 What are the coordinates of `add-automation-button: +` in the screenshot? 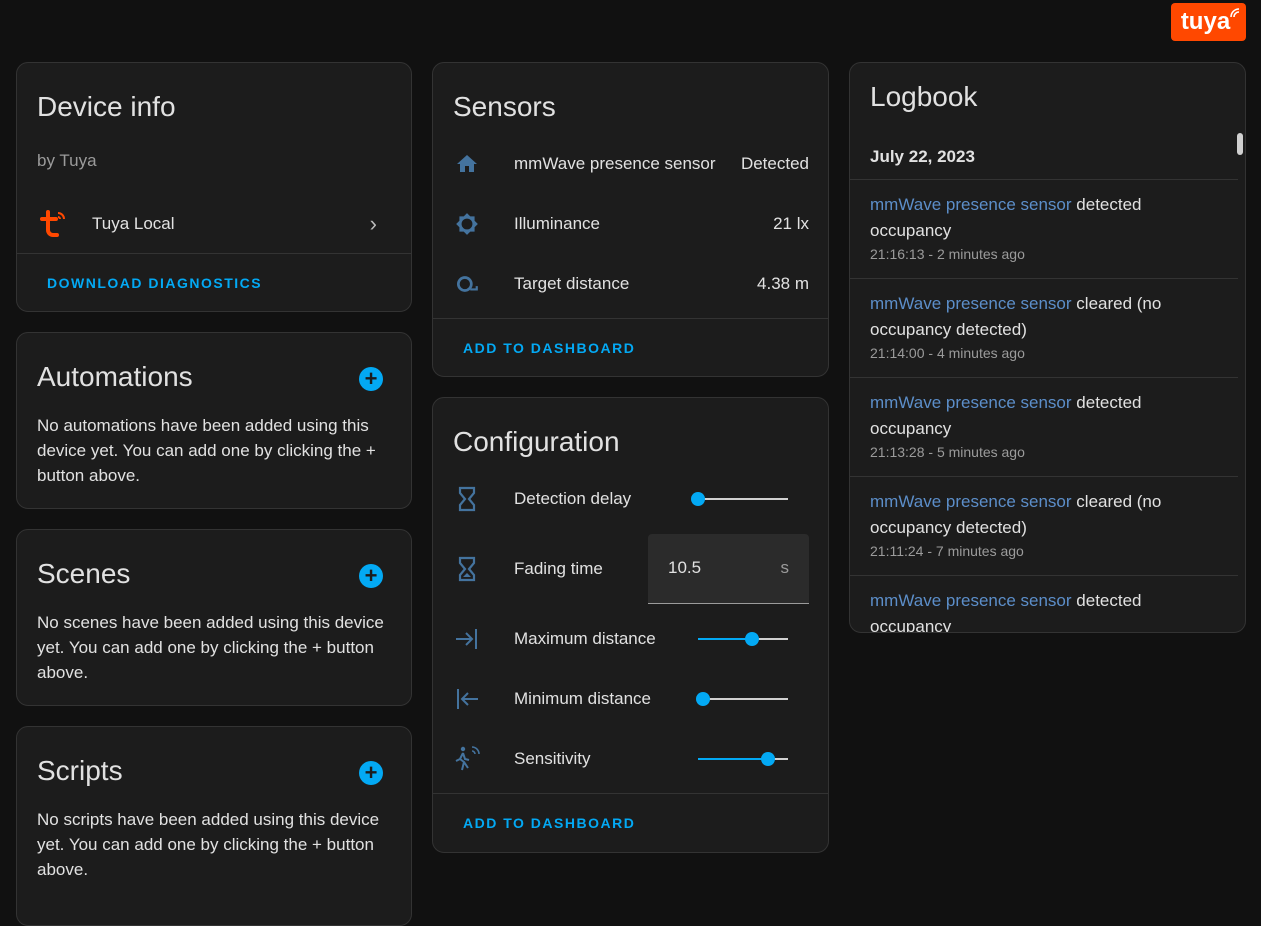 It's located at (371, 379).